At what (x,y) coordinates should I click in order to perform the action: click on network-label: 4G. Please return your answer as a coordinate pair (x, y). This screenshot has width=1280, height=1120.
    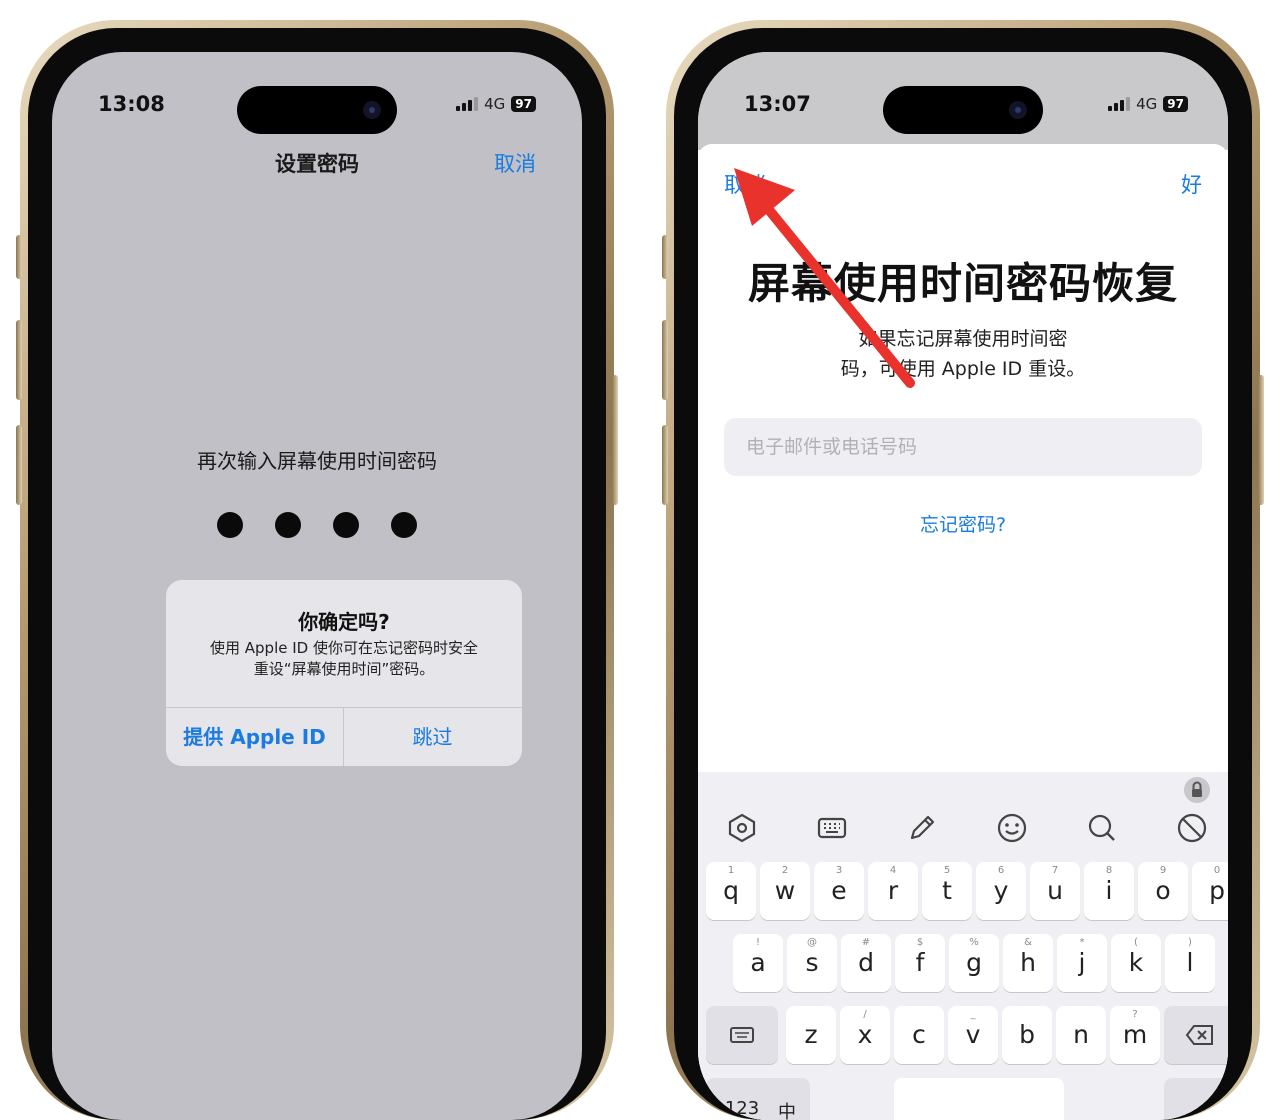
    Looking at the image, I should click on (1147, 104).